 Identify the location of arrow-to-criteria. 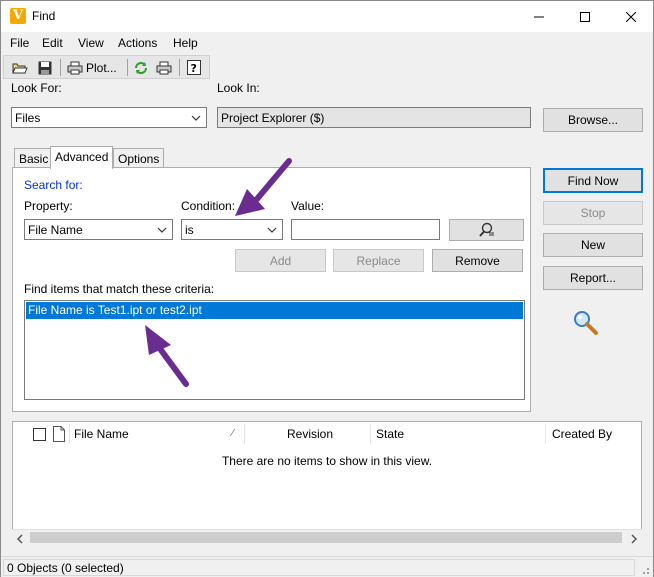
(167, 356).